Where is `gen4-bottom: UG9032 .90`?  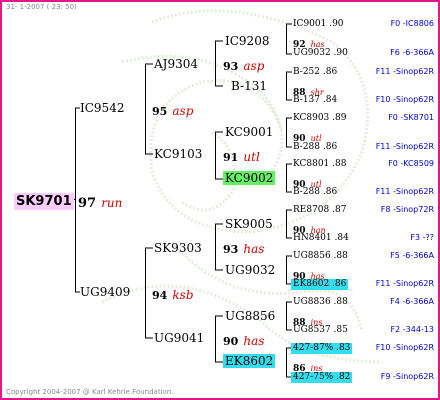 gen4-bottom: UG9032 .90 is located at coordinates (320, 53).